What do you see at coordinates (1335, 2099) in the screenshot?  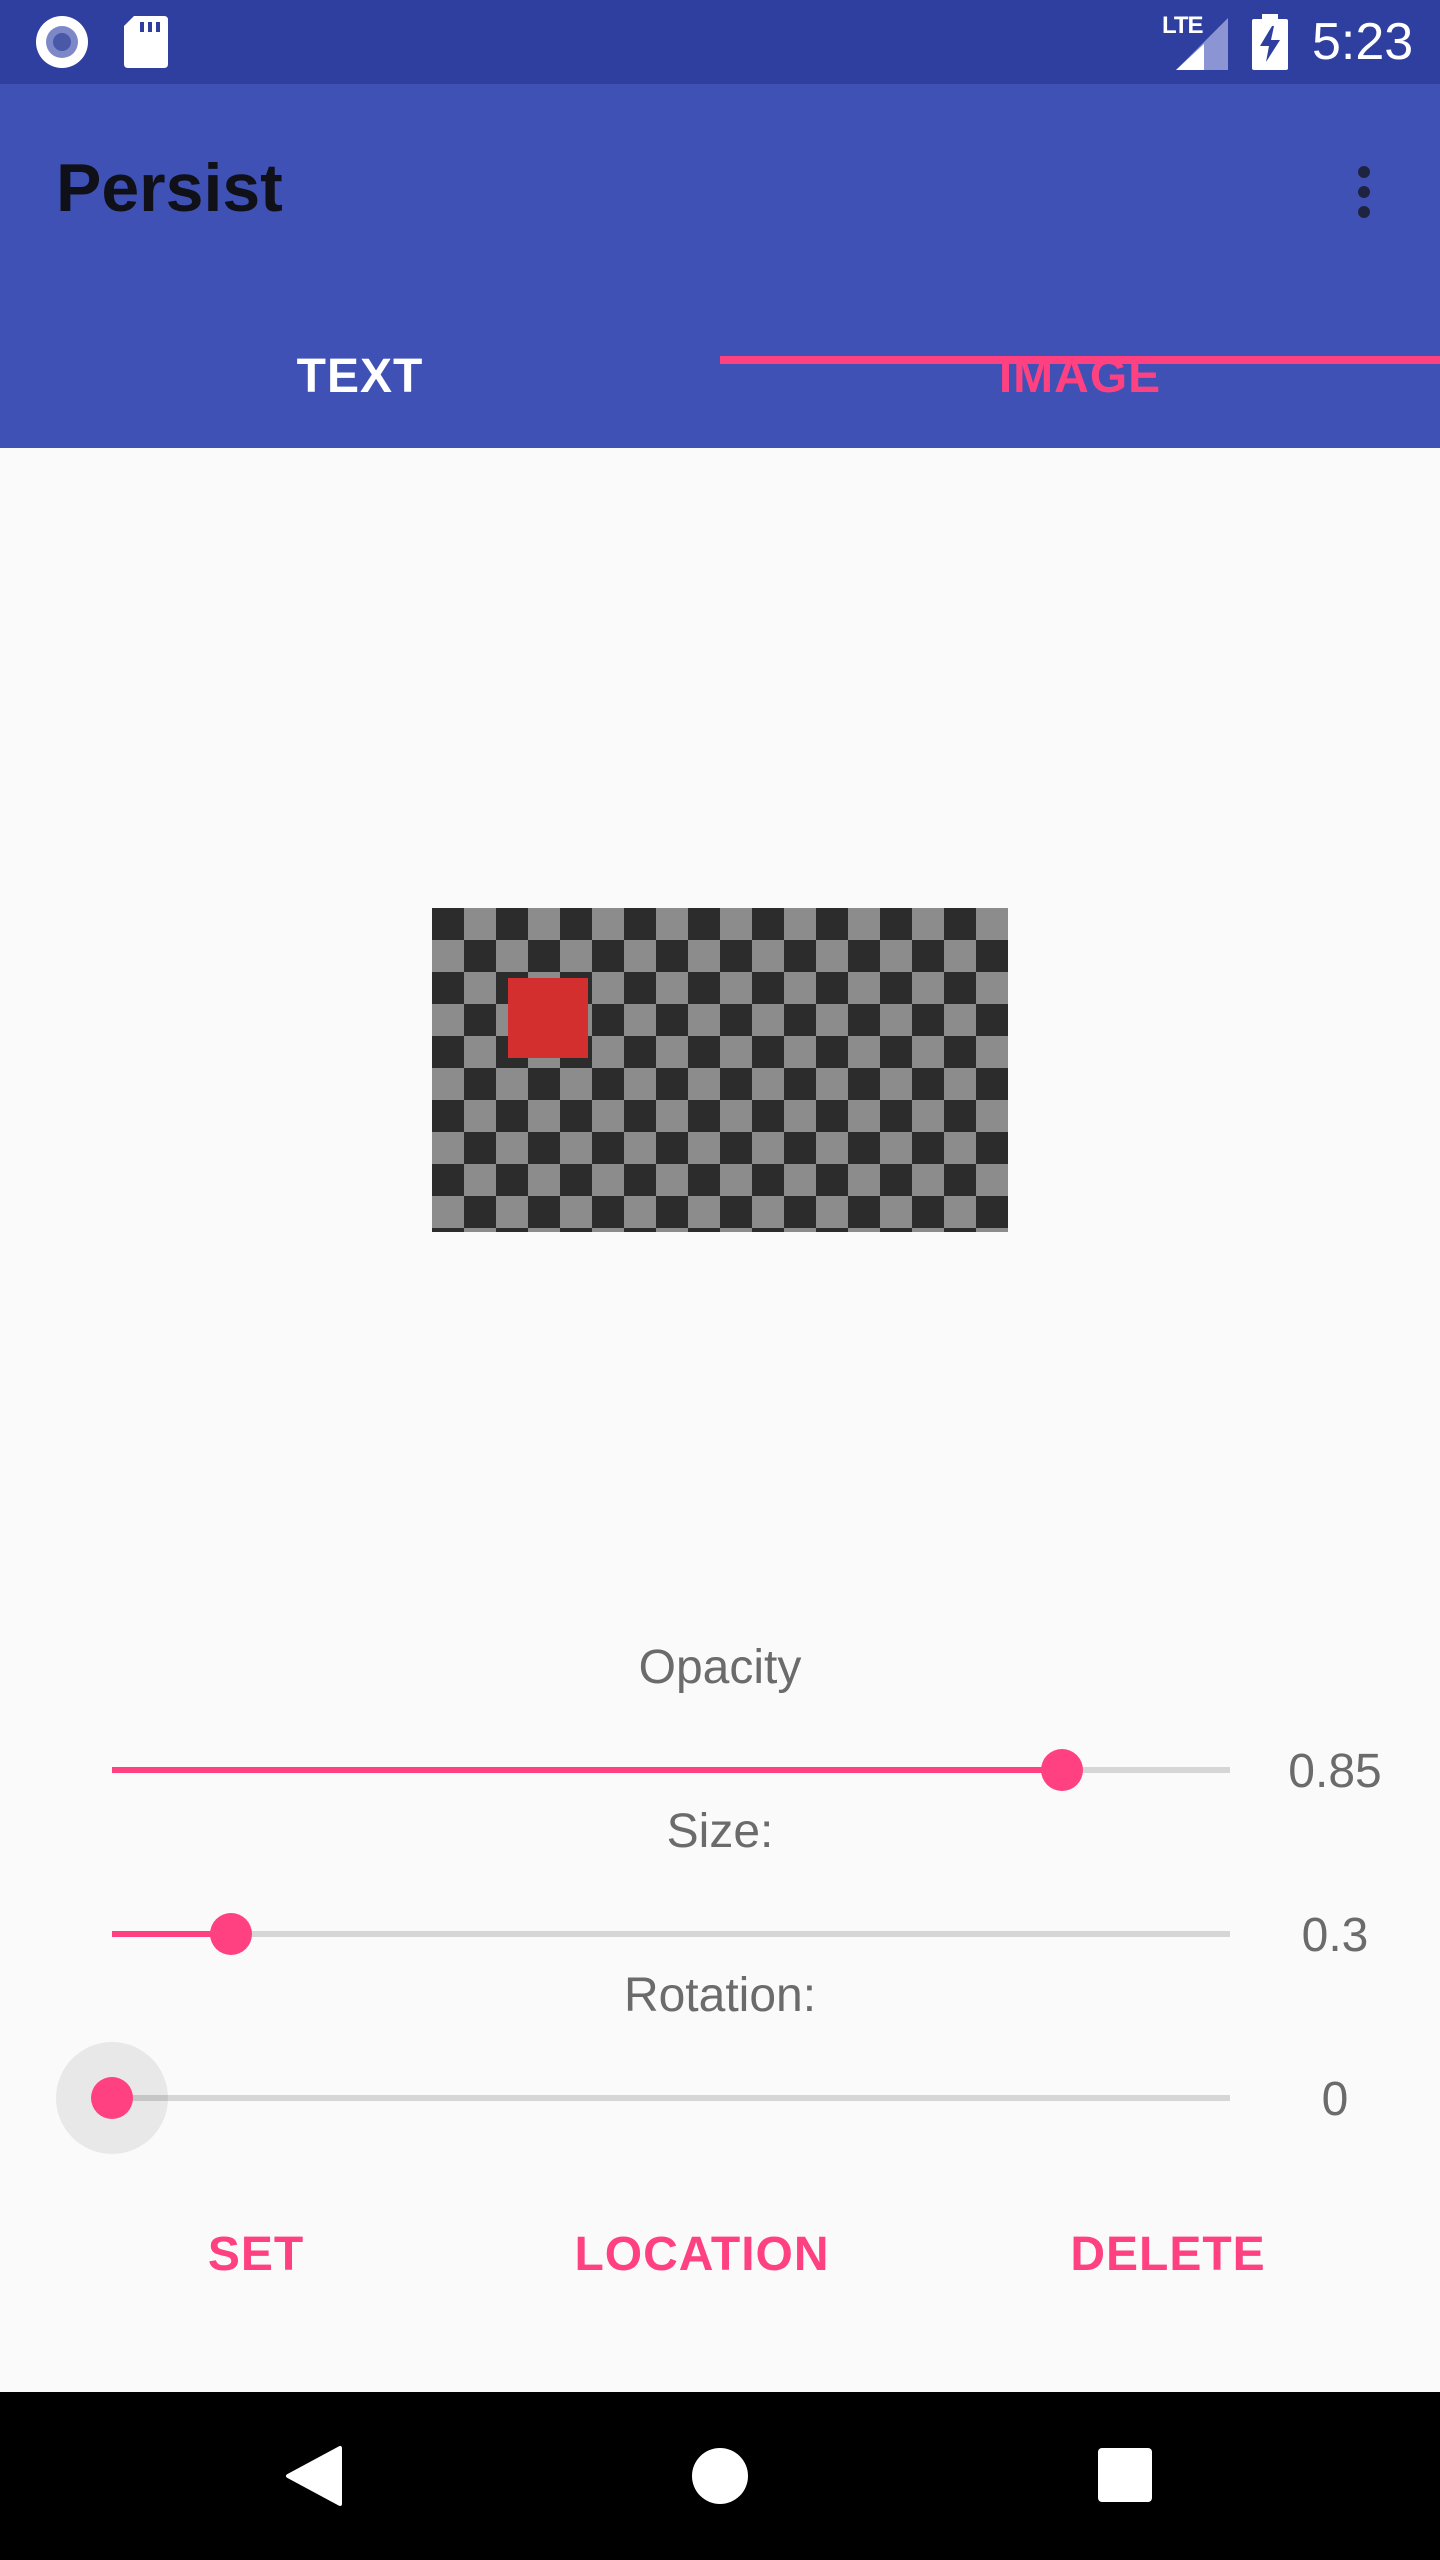 I see `rotation-value: 0` at bounding box center [1335, 2099].